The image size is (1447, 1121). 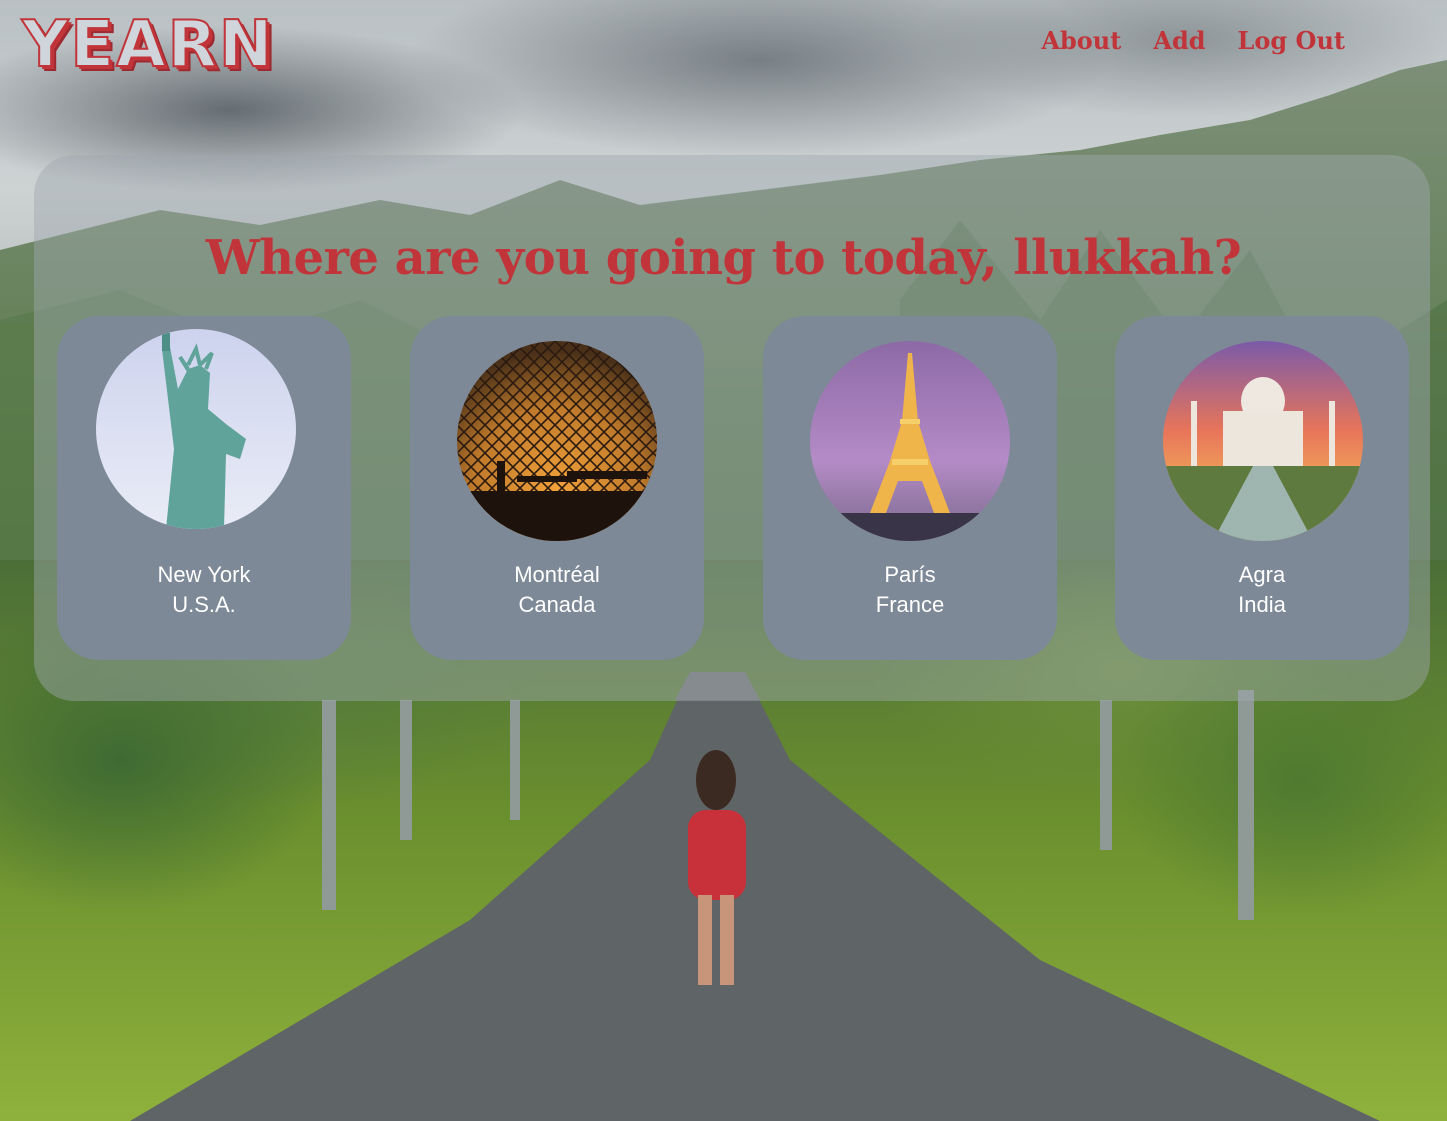 I want to click on destination-card-agra: Agra India, so click(x=1262, y=488).